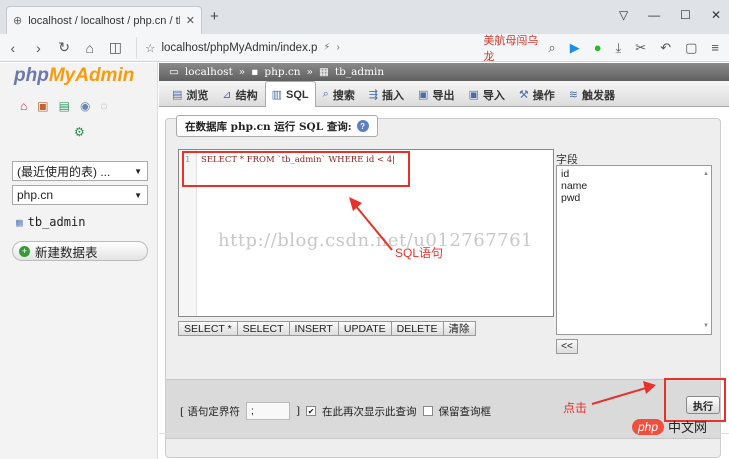 Image resolution: width=729 pixels, height=459 pixels. Describe the element at coordinates (373, 227) in the screenshot. I see `arrow-to-sql` at that location.